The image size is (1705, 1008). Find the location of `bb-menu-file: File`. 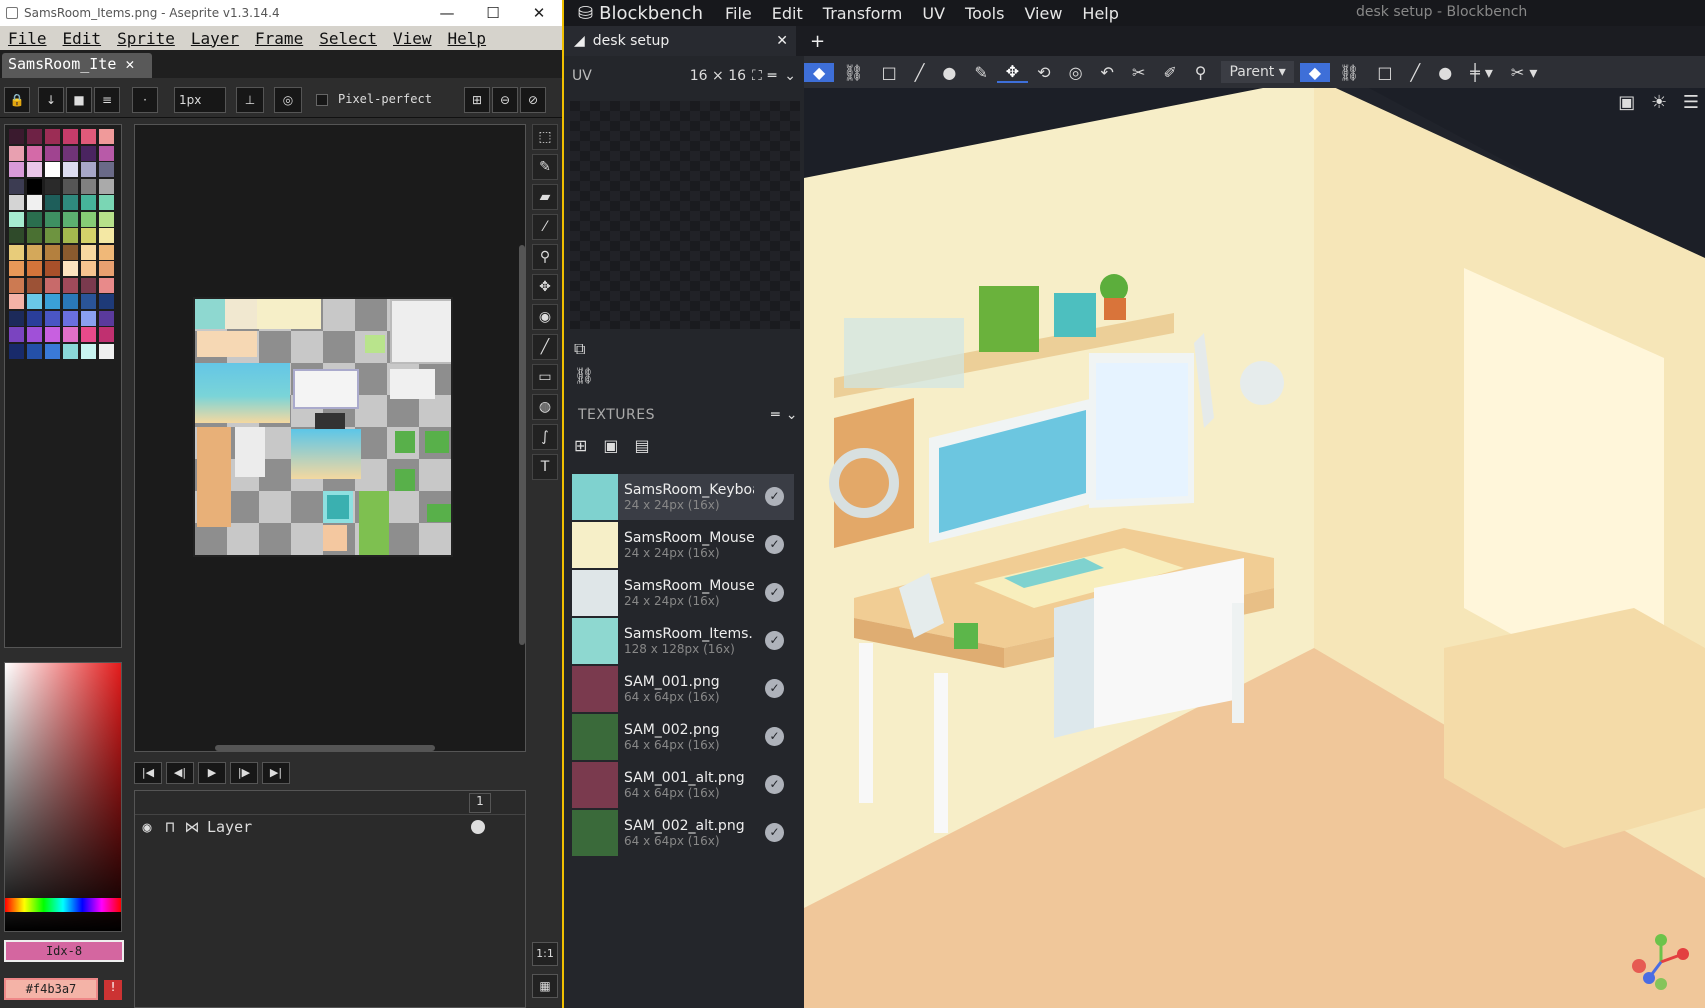

bb-menu-file: File is located at coordinates (738, 13).